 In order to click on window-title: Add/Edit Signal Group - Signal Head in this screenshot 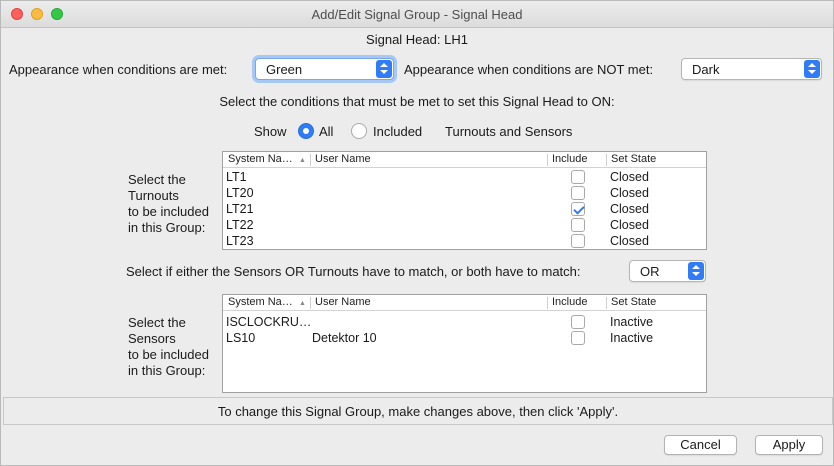, I will do `click(417, 14)`.